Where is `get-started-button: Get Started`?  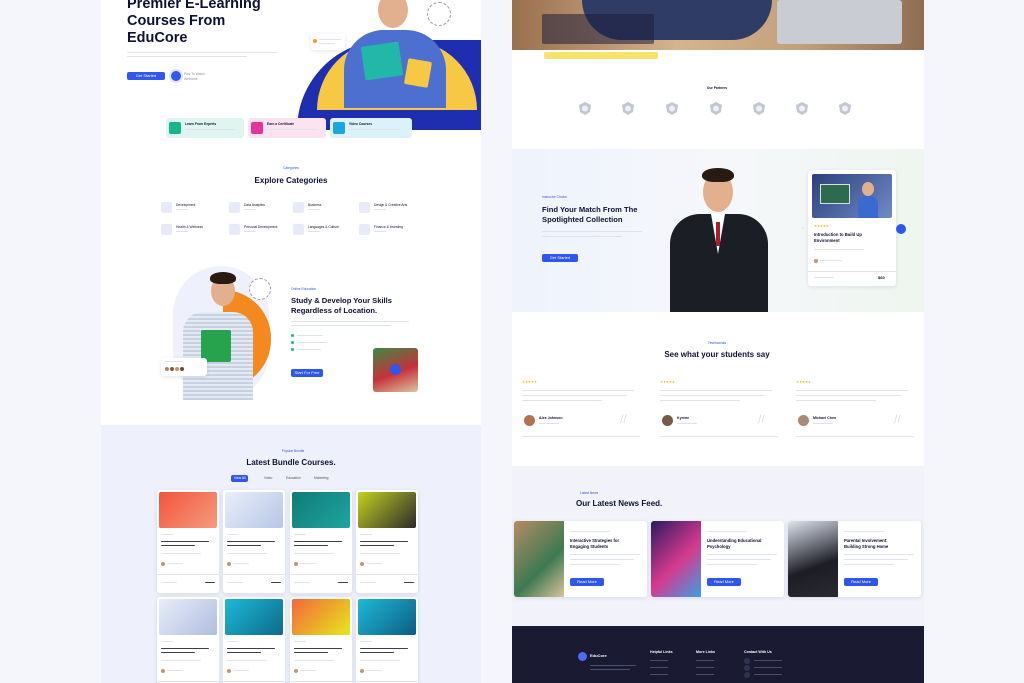 get-started-button: Get Started is located at coordinates (146, 76).